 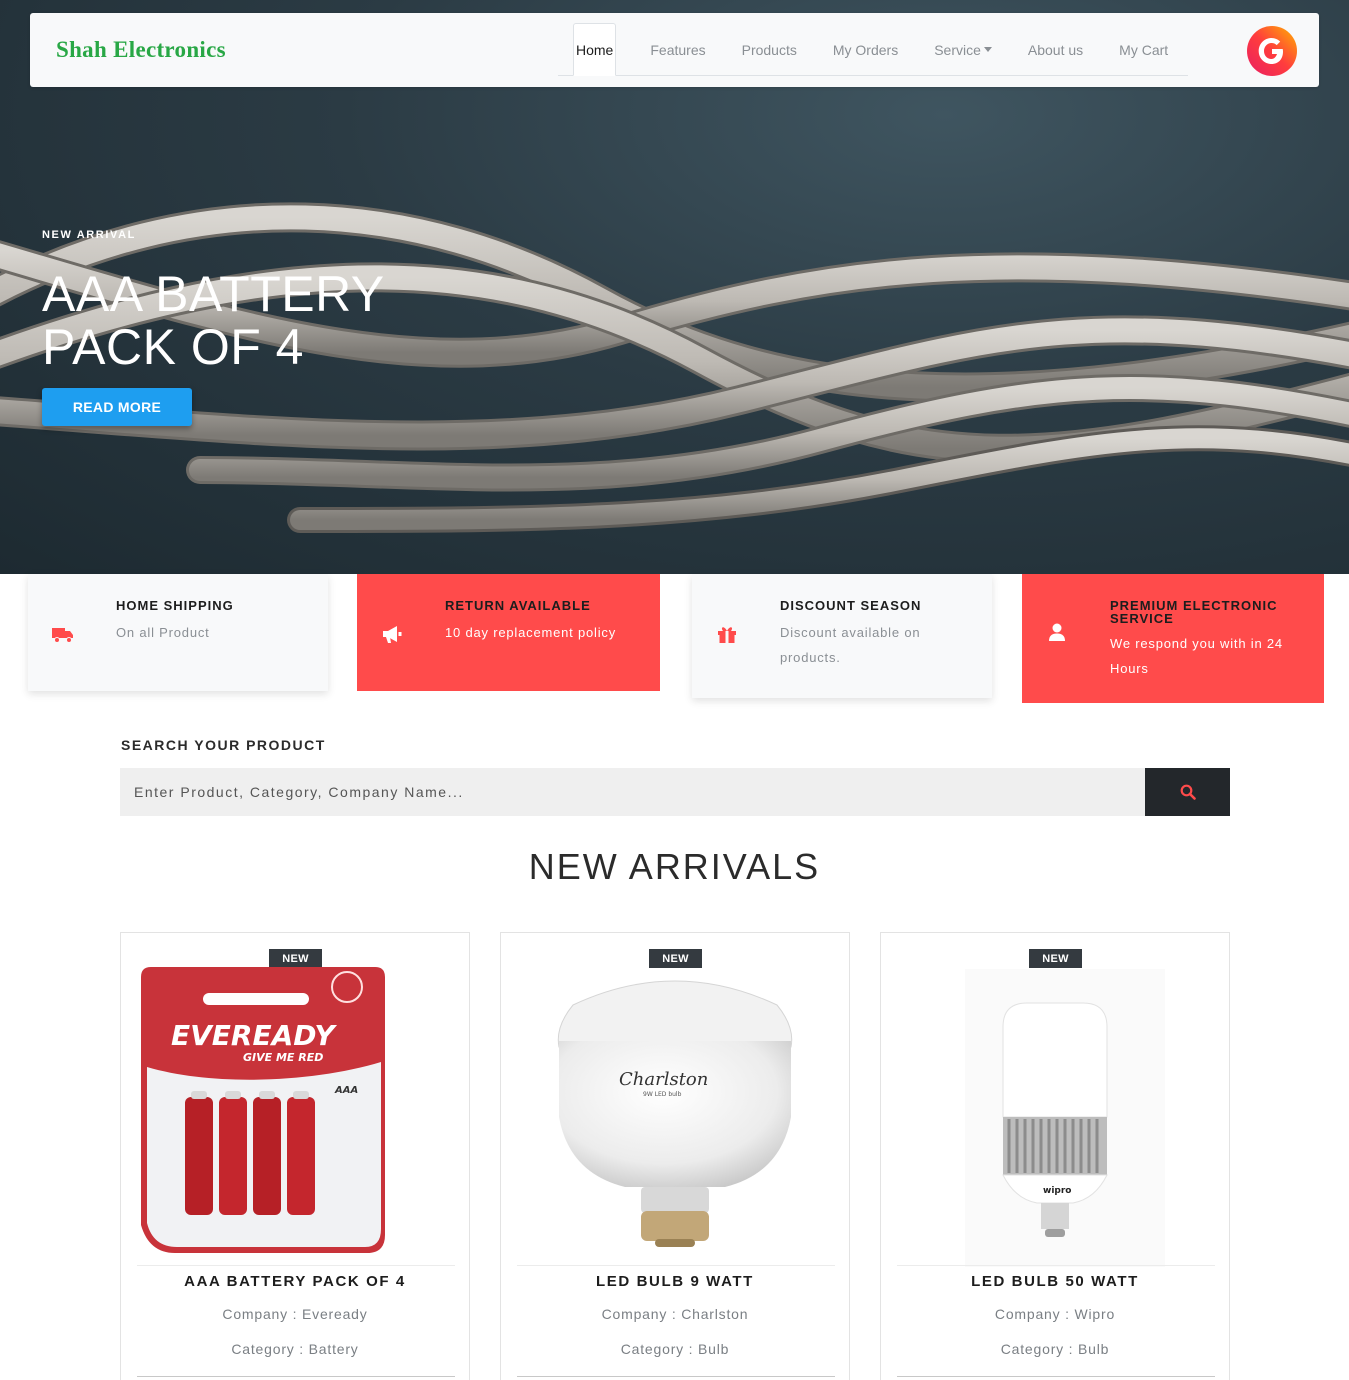 I want to click on product-company: Company : Wipro, so click(x=1055, y=1314).